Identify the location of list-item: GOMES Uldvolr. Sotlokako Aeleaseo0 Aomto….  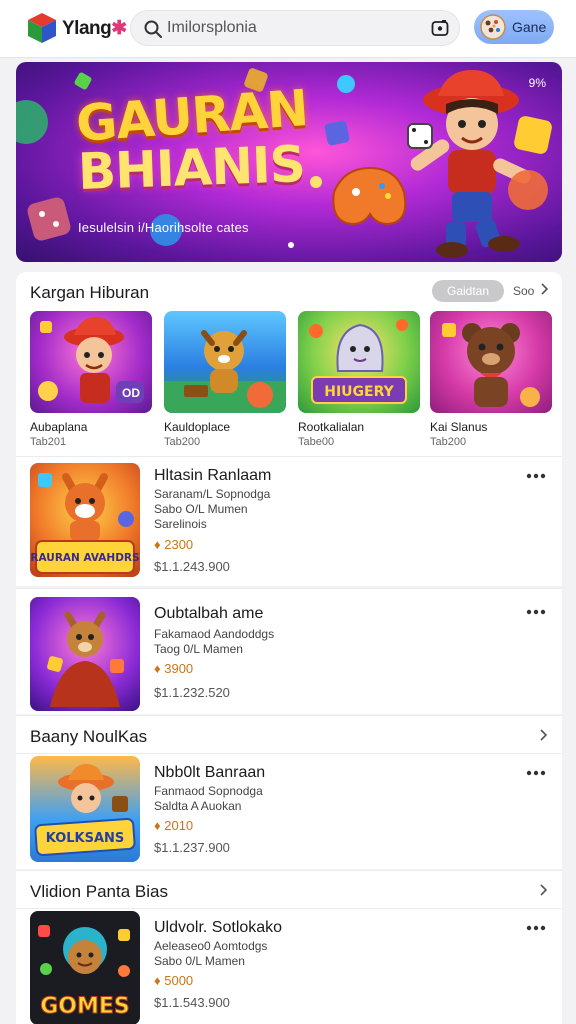
(289, 966).